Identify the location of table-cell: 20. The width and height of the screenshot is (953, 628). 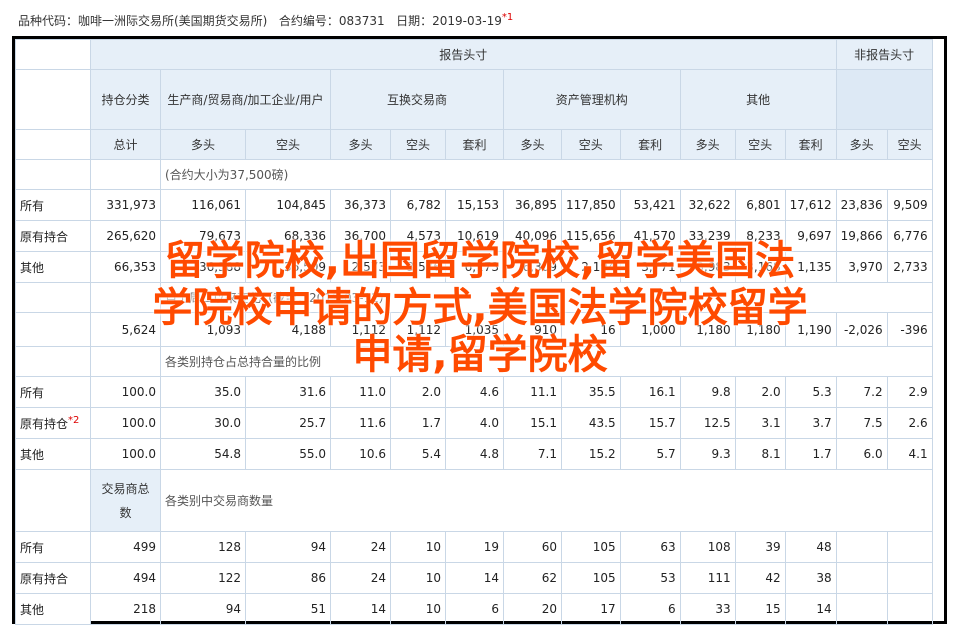
(532, 609).